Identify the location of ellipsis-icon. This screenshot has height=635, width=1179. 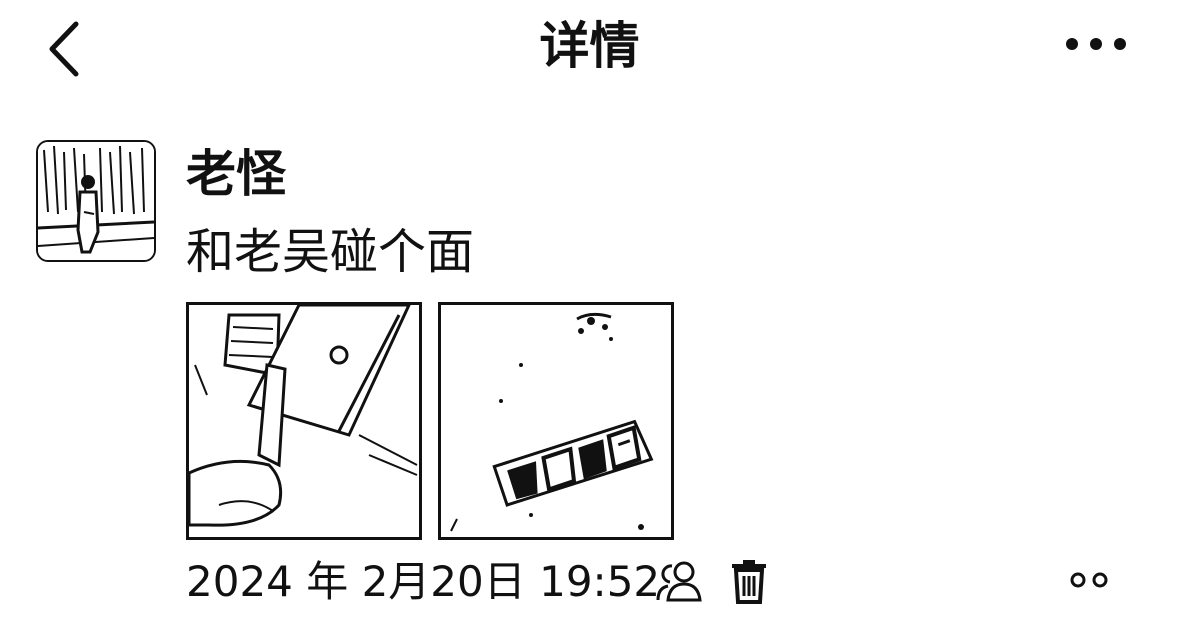
(1096, 44).